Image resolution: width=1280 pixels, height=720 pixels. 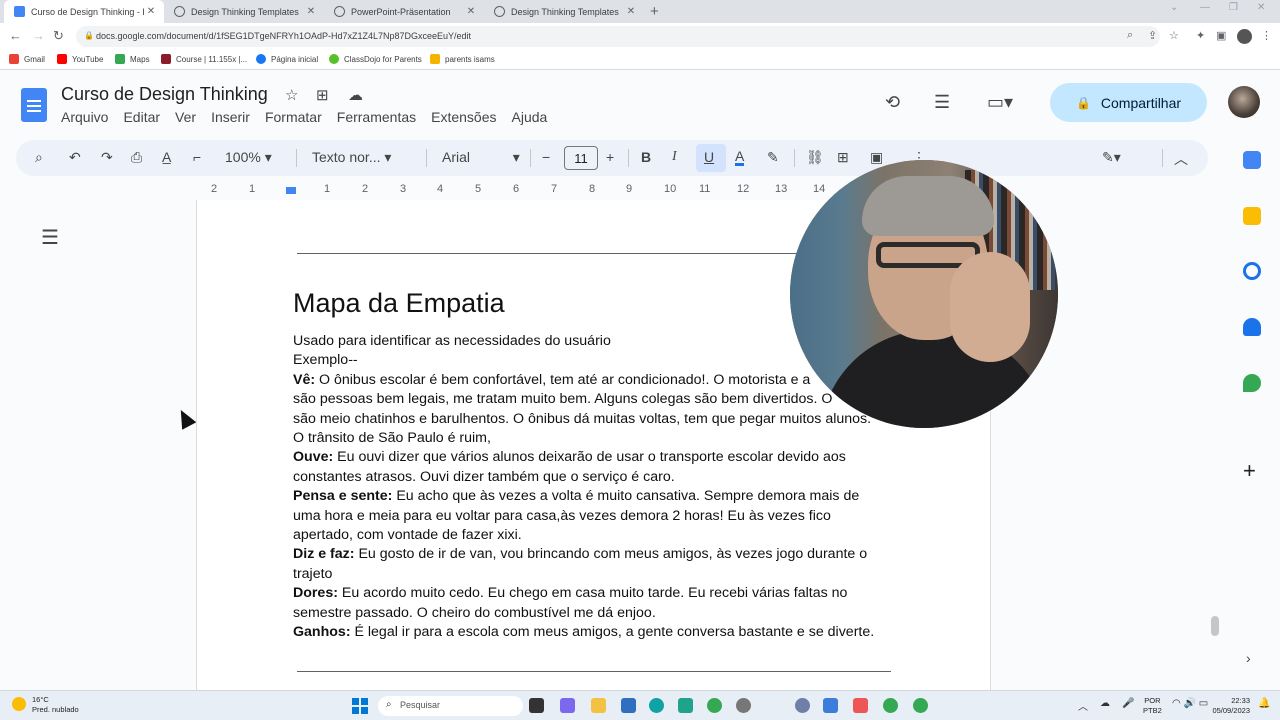 What do you see at coordinates (355, 95) in the screenshot?
I see `cloud-status-icon: ☁` at bounding box center [355, 95].